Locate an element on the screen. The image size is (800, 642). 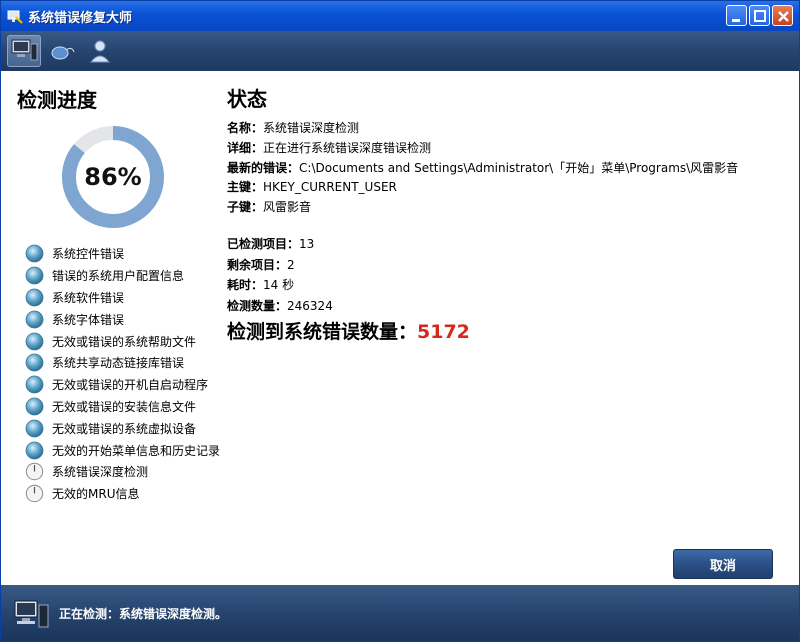
error-count-value: 5172 is located at coordinates (443, 332).